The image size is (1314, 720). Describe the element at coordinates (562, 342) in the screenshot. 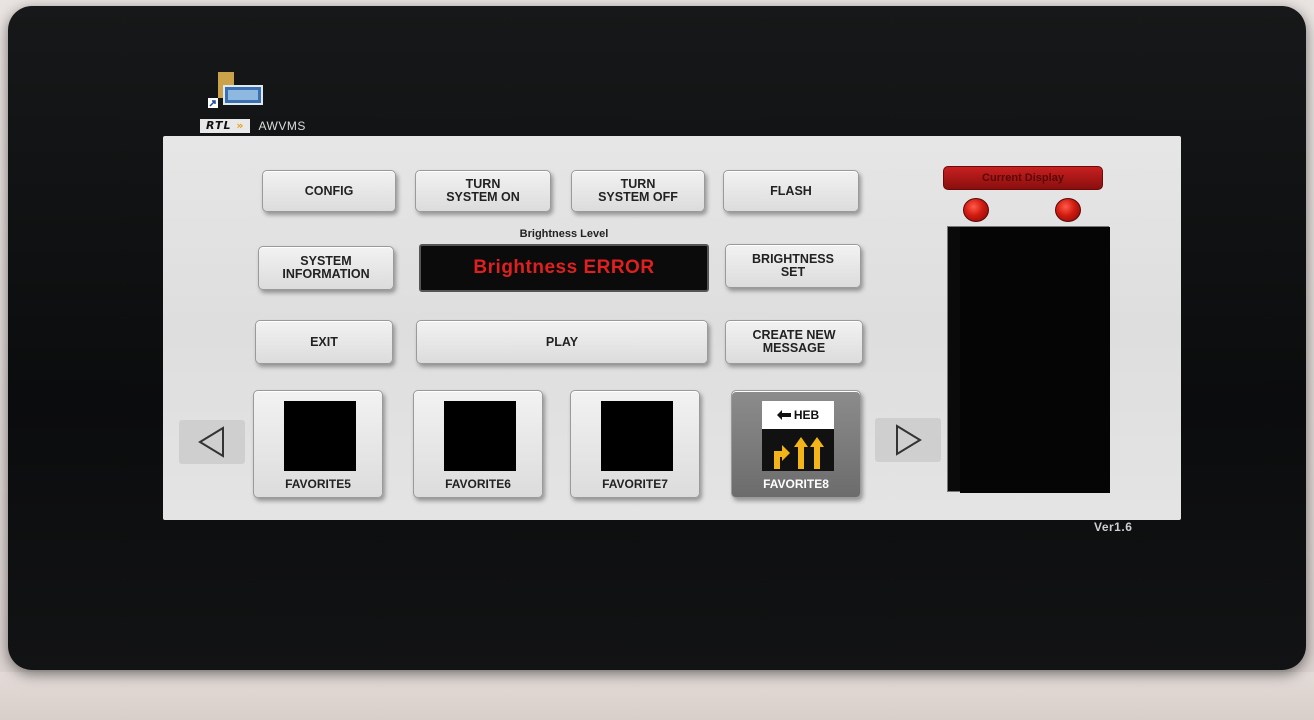

I see `play-button: PLAY` at that location.